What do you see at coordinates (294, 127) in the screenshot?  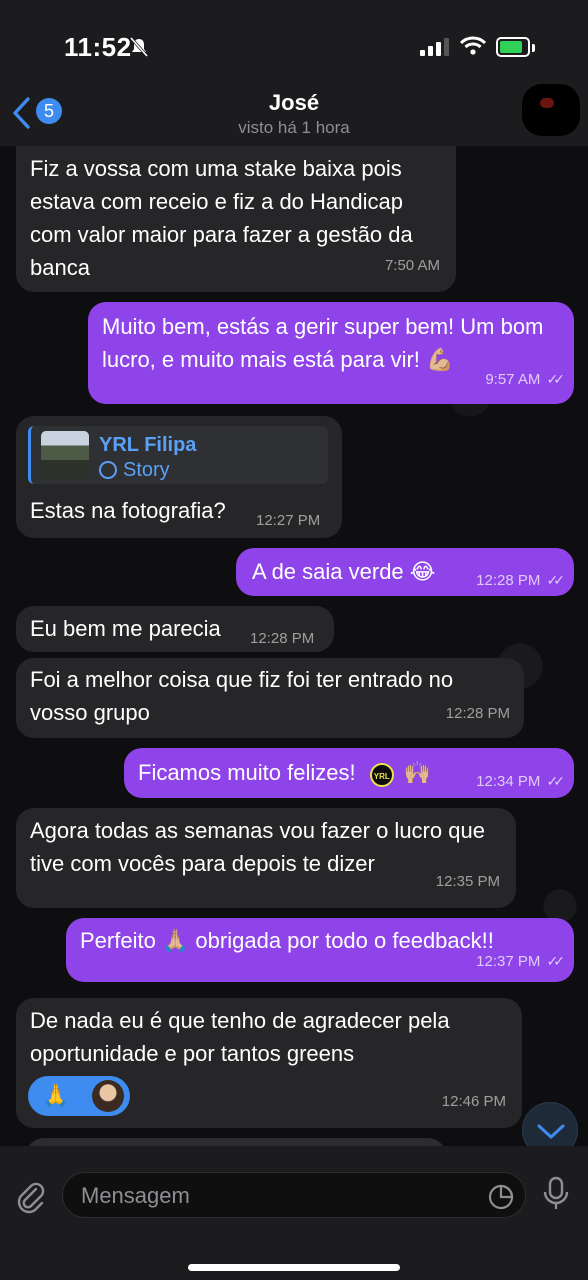 I see `last-seen-status: visto há 1 hora` at bounding box center [294, 127].